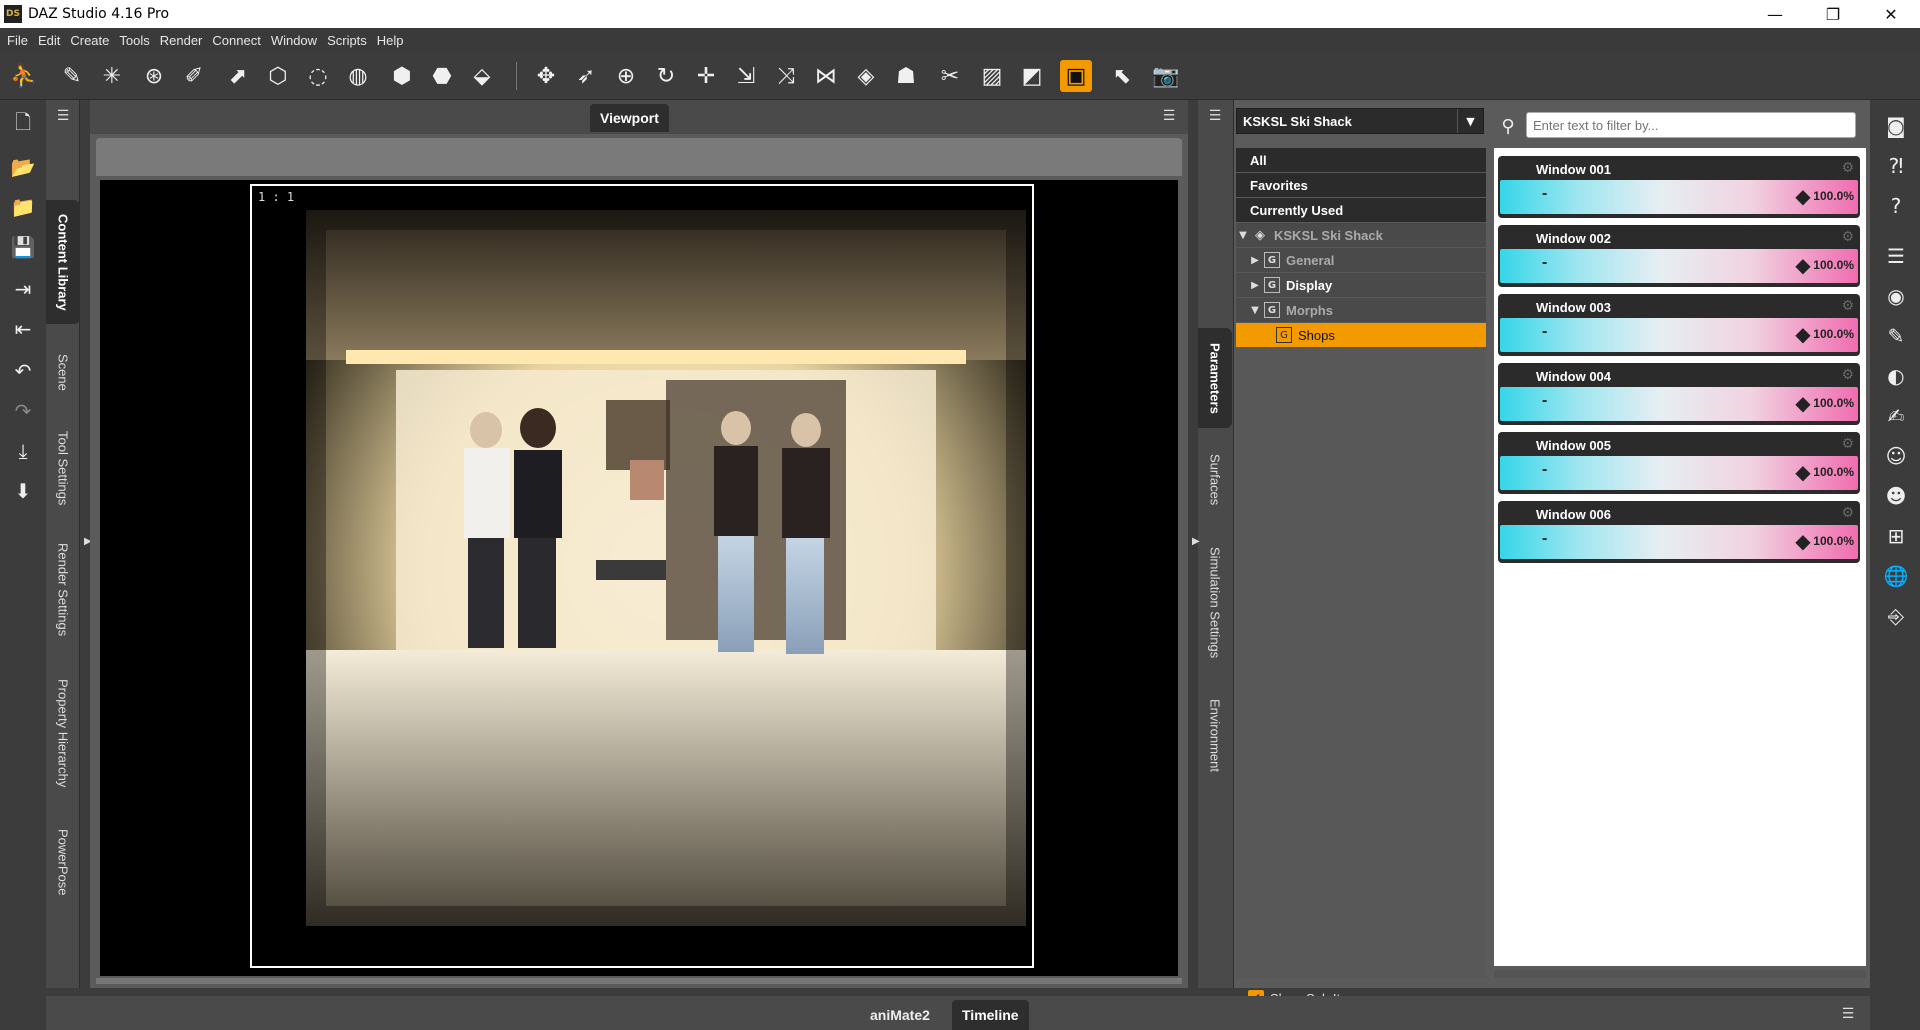 The height and width of the screenshot is (1030, 1920). What do you see at coordinates (1896, 166) in the screenshot?
I see `whats-this-icon: ⁈` at bounding box center [1896, 166].